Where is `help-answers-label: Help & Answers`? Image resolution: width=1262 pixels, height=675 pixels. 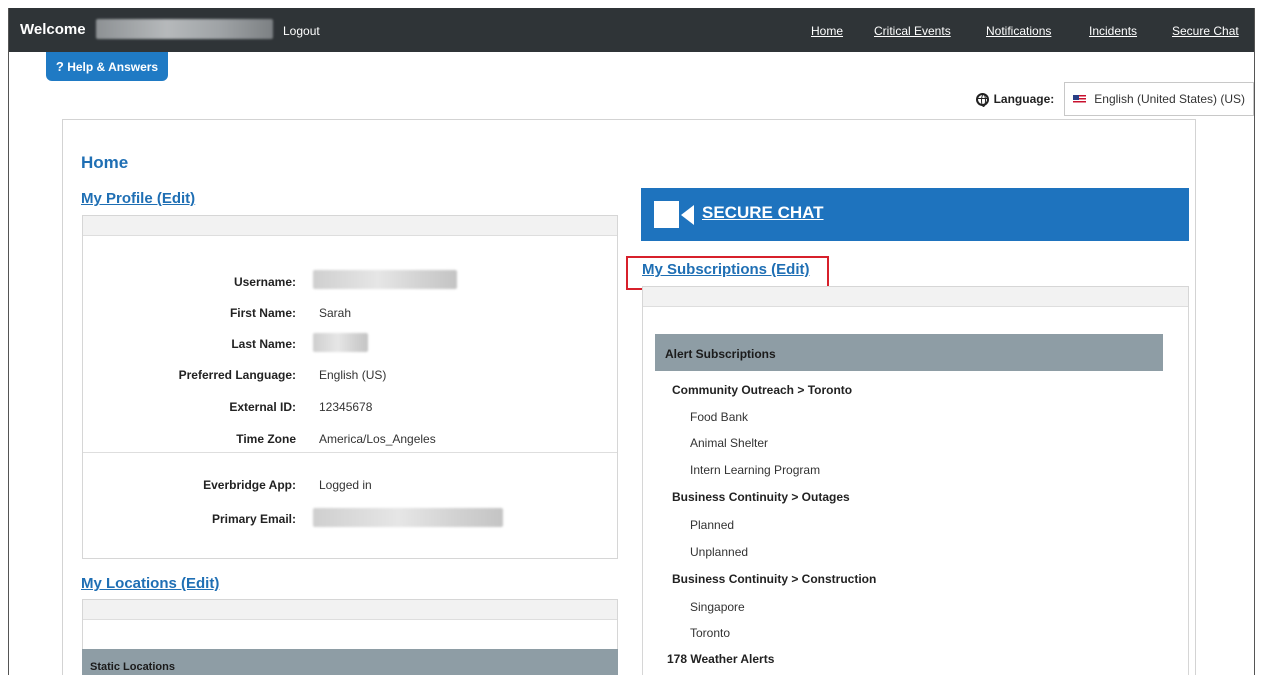 help-answers-label: Help & Answers is located at coordinates (113, 67).